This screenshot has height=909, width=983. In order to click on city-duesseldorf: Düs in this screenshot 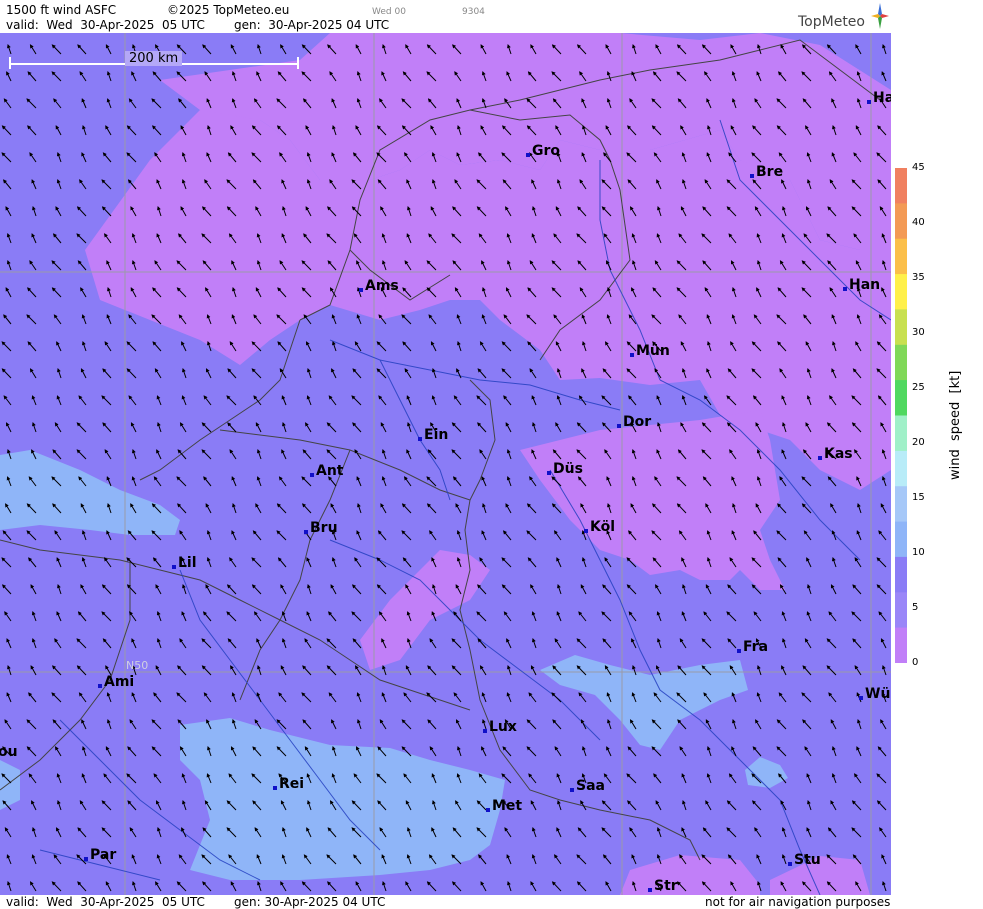, I will do `click(565, 469)`.